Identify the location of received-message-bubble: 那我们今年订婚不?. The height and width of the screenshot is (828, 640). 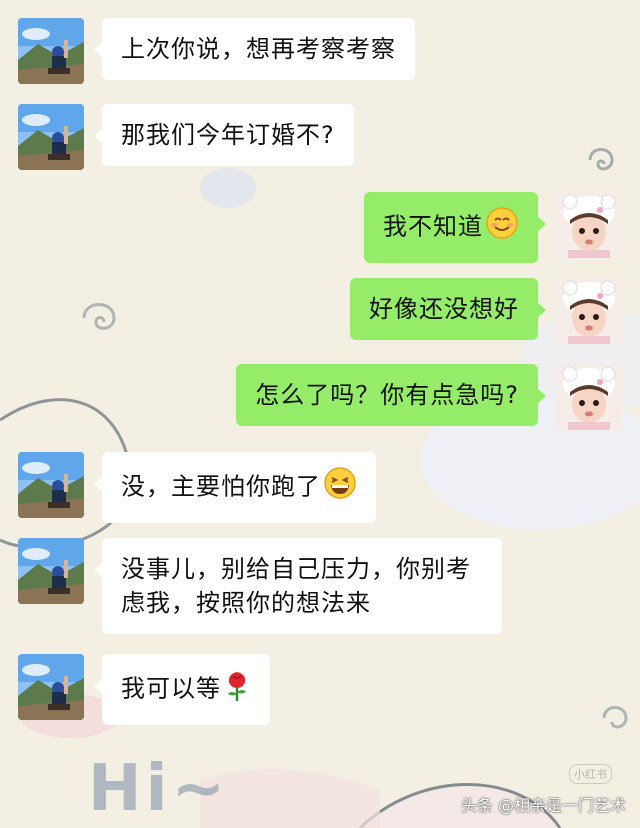
(224, 135).